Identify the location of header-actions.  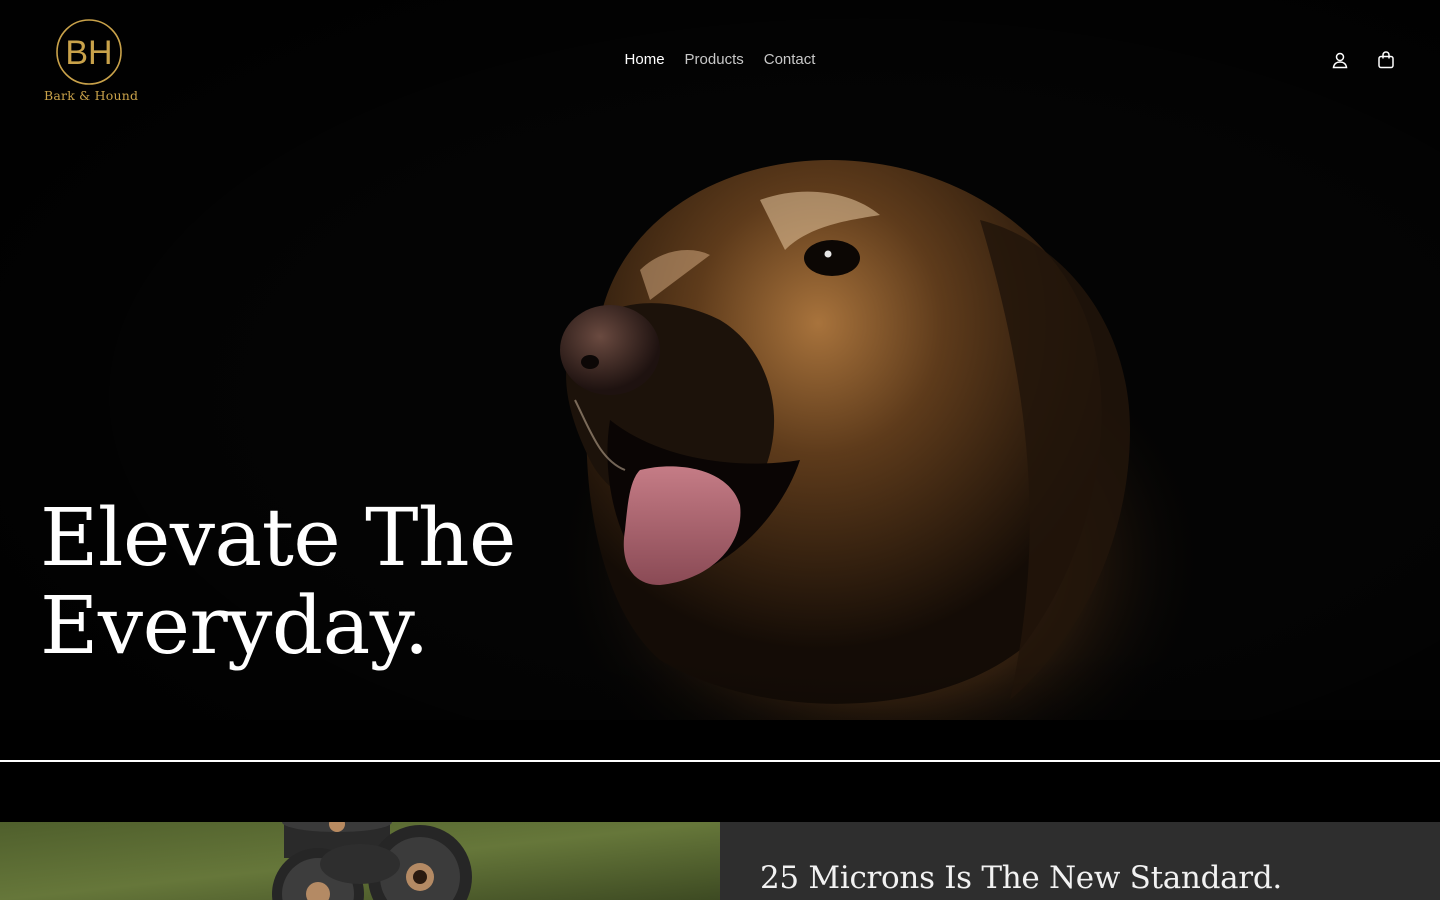
(1363, 60).